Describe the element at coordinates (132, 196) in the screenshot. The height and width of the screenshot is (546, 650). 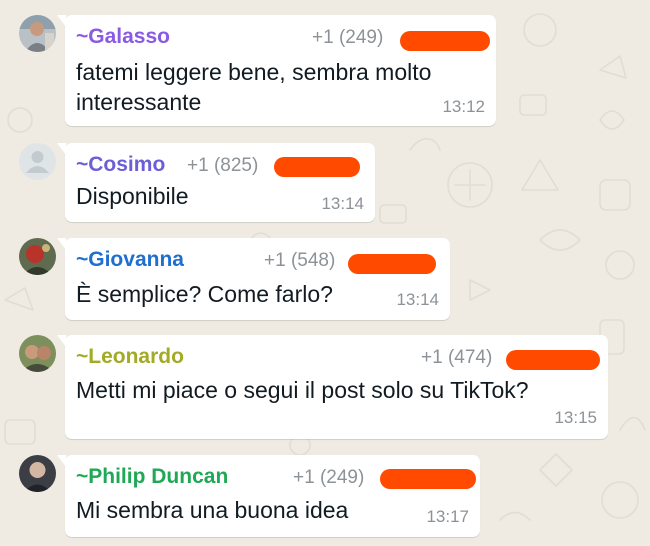
I see `message-text: Disponibile` at that location.